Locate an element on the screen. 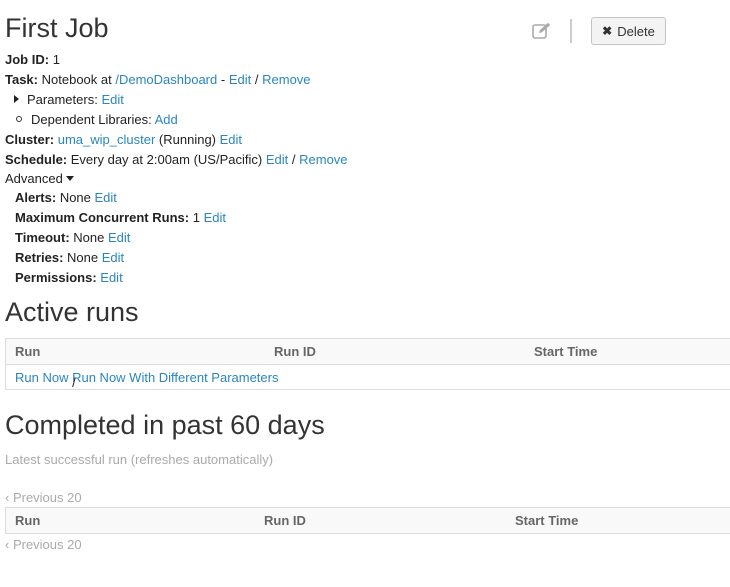 The image size is (730, 587). cluster-status: (Running) is located at coordinates (187, 139).